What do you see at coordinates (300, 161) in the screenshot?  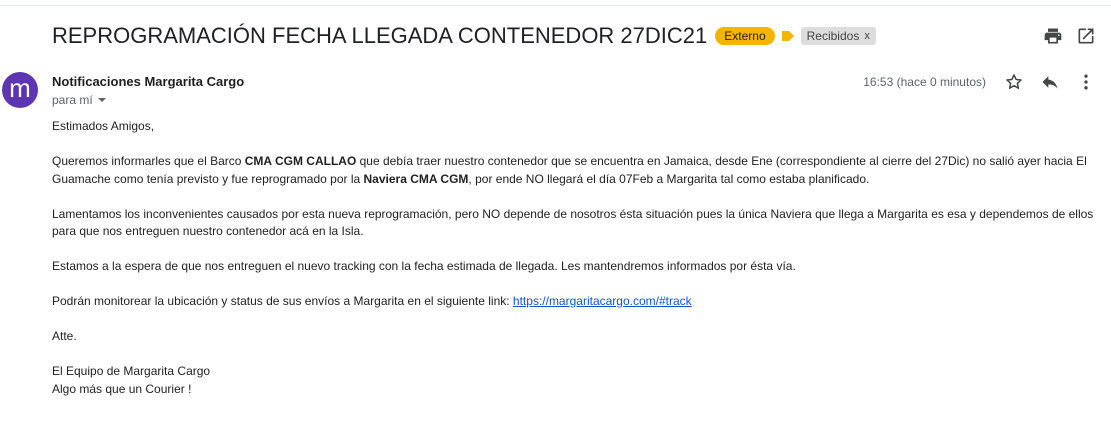 I see `ship-name: CMA CGM CALLAO` at bounding box center [300, 161].